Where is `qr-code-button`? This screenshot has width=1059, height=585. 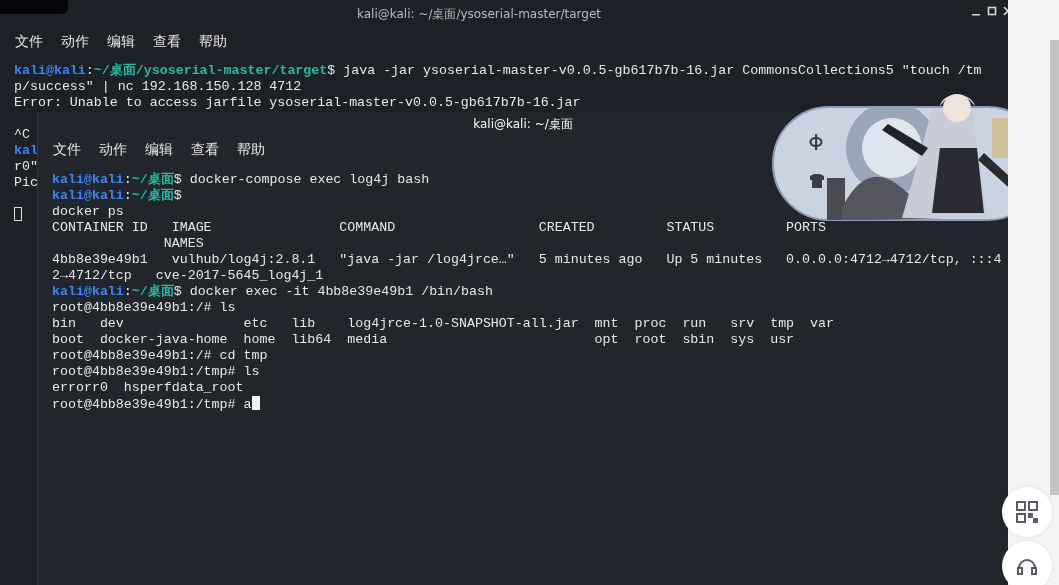
qr-code-button is located at coordinates (1027, 512).